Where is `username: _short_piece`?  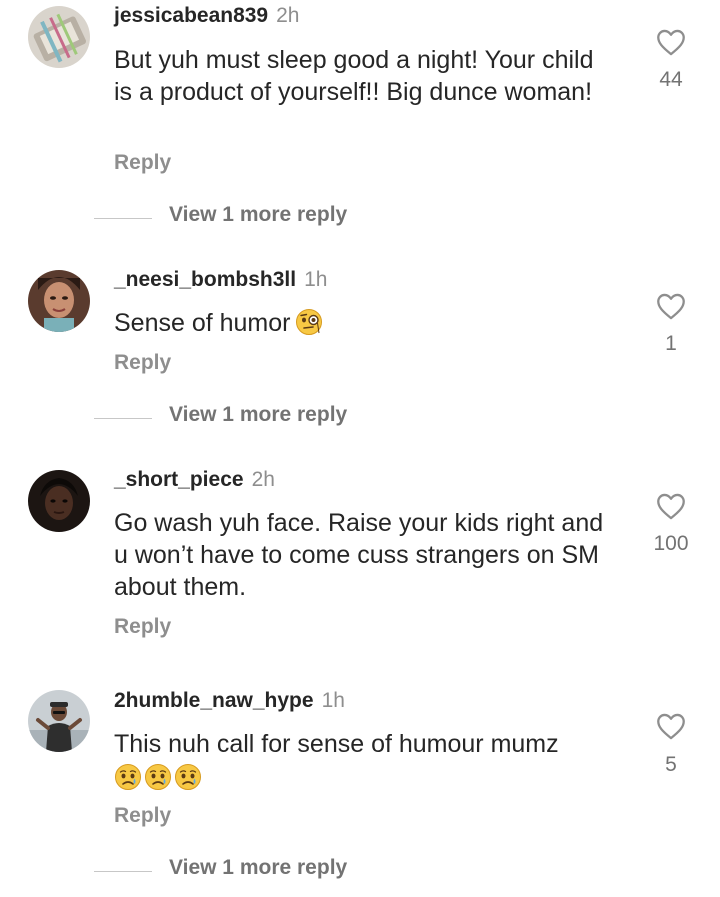 username: _short_piece is located at coordinates (179, 479).